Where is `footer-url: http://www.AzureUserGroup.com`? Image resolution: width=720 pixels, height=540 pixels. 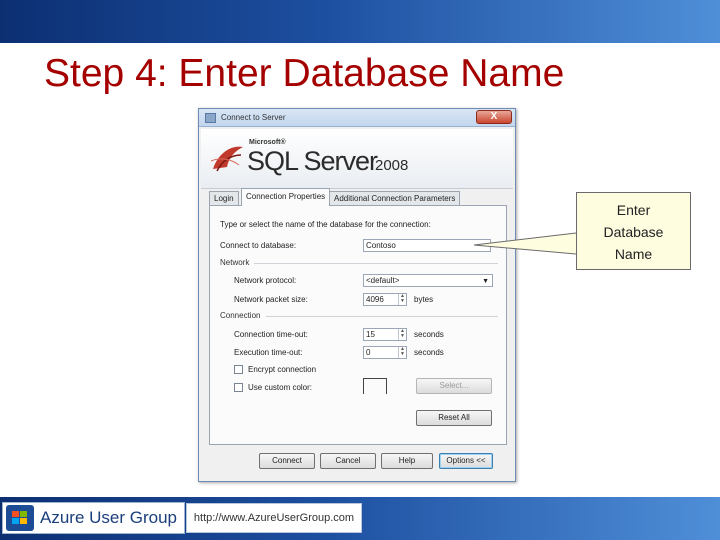
footer-url: http://www.AzureUserGroup.com is located at coordinates (274, 518).